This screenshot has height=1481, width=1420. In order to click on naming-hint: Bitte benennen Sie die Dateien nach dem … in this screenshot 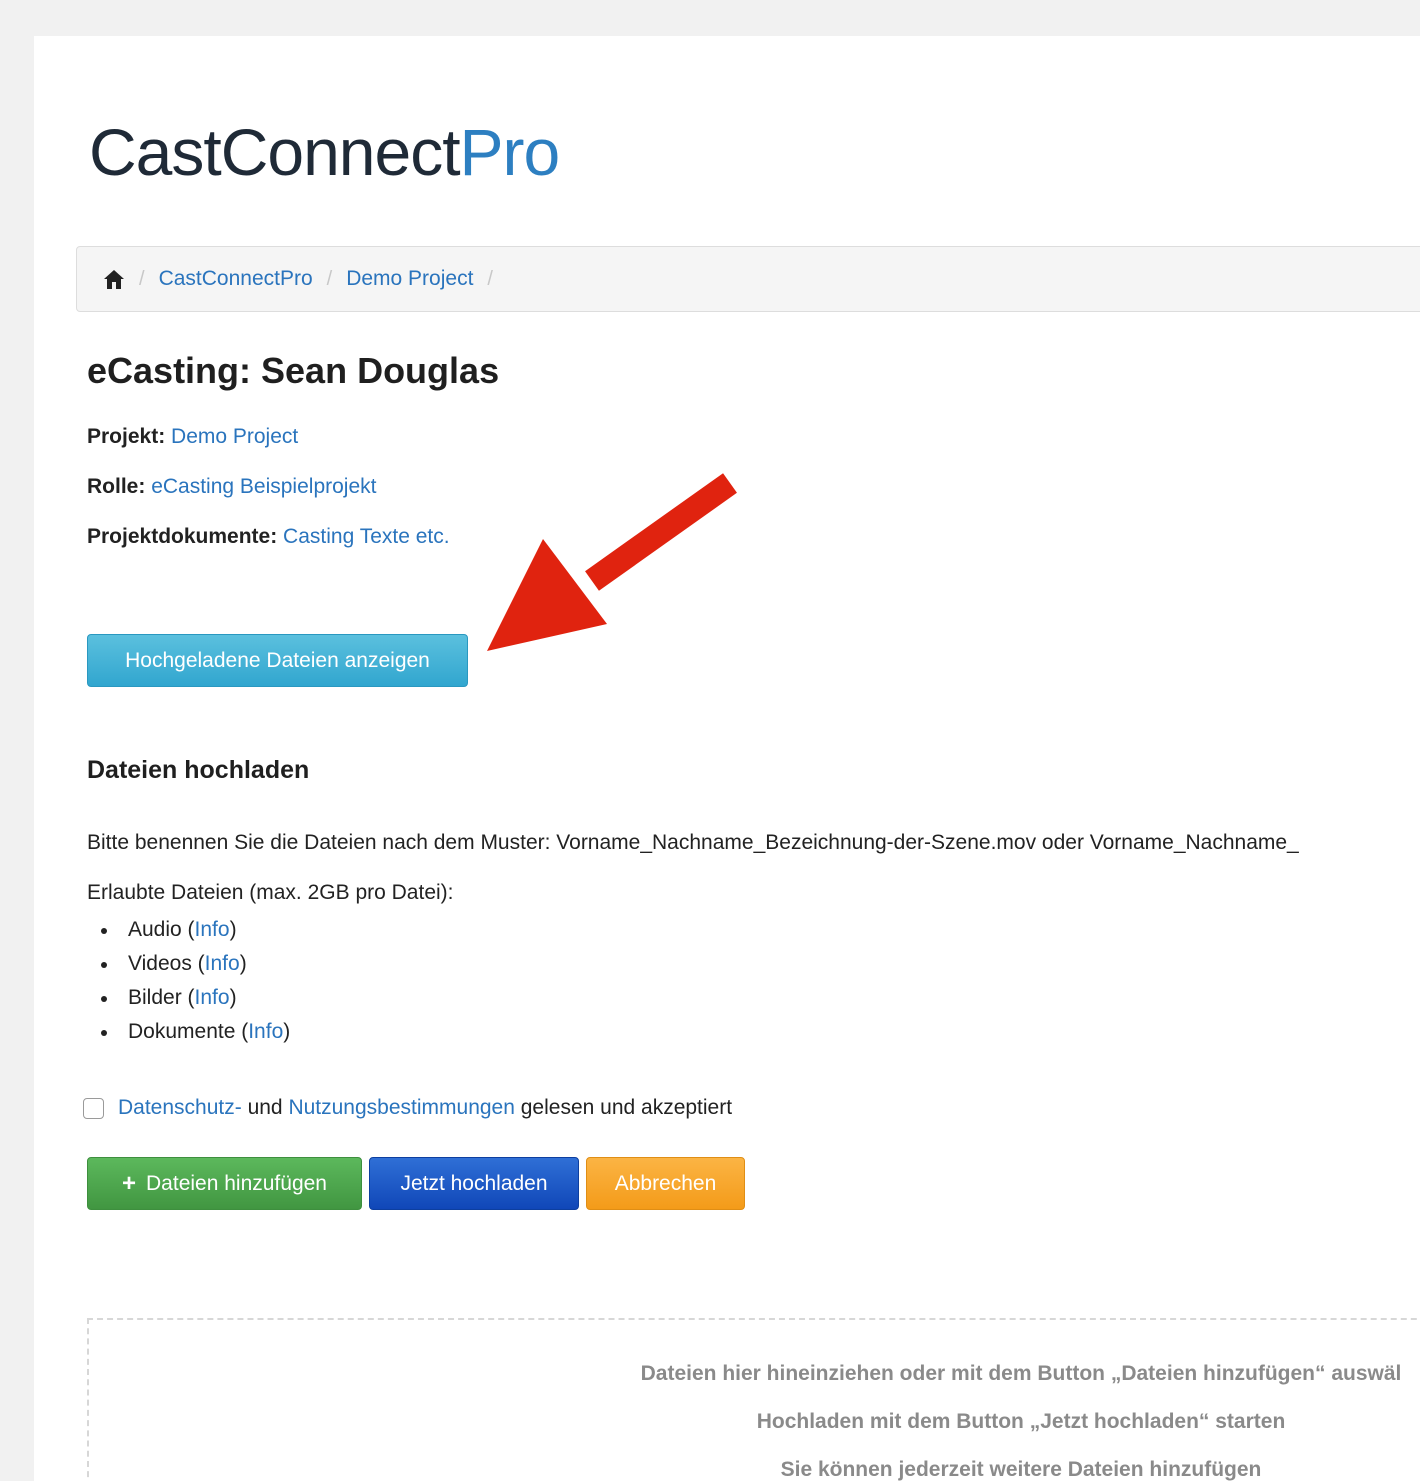, I will do `click(693, 842)`.